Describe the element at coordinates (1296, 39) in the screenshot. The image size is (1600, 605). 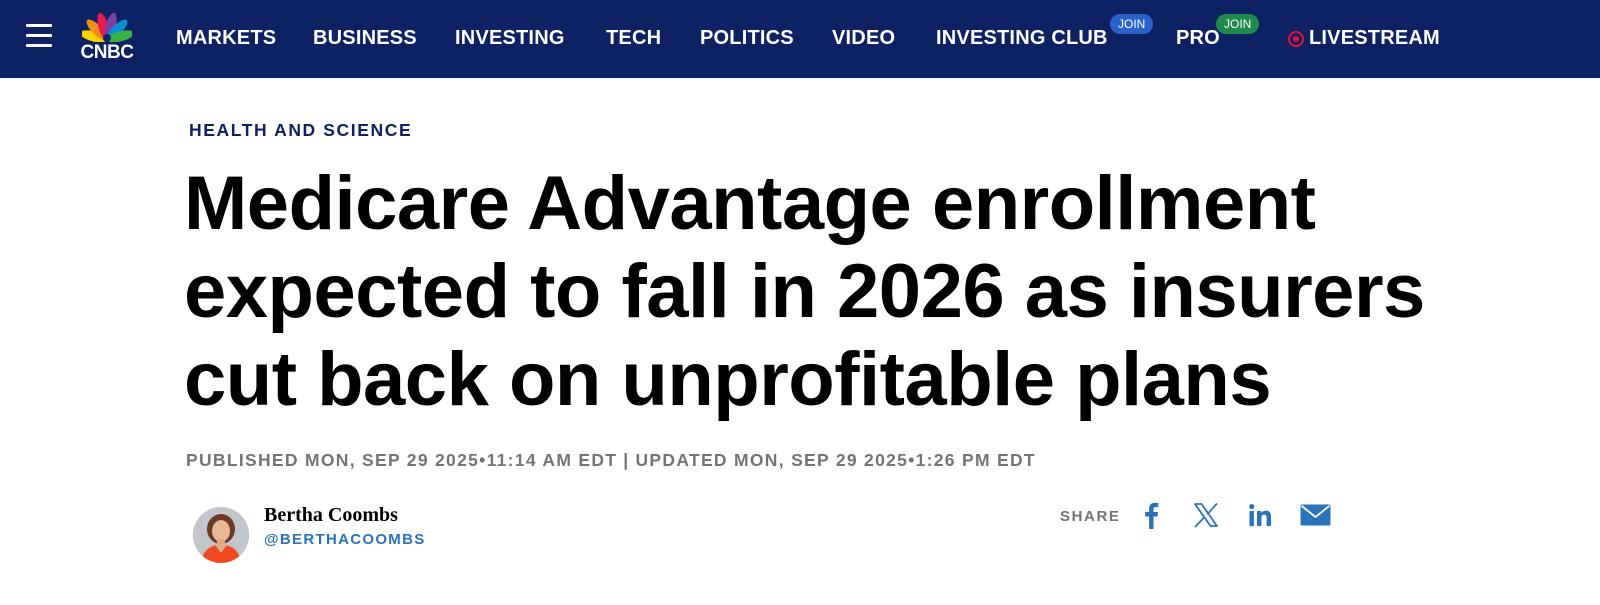
I see `live-indicator-icon` at that location.